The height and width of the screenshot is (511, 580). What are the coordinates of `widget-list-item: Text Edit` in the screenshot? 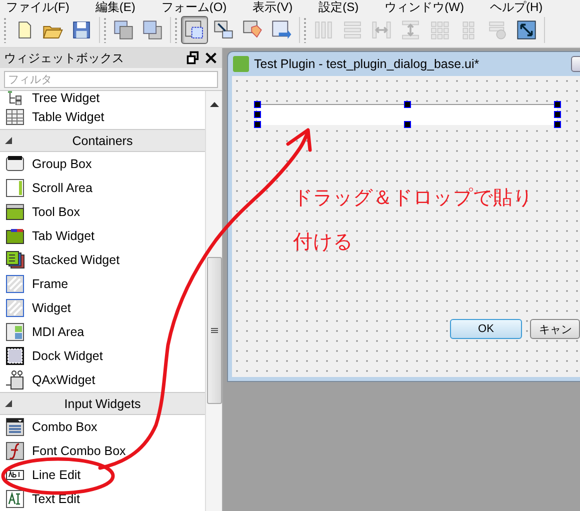 It's located at (102, 499).